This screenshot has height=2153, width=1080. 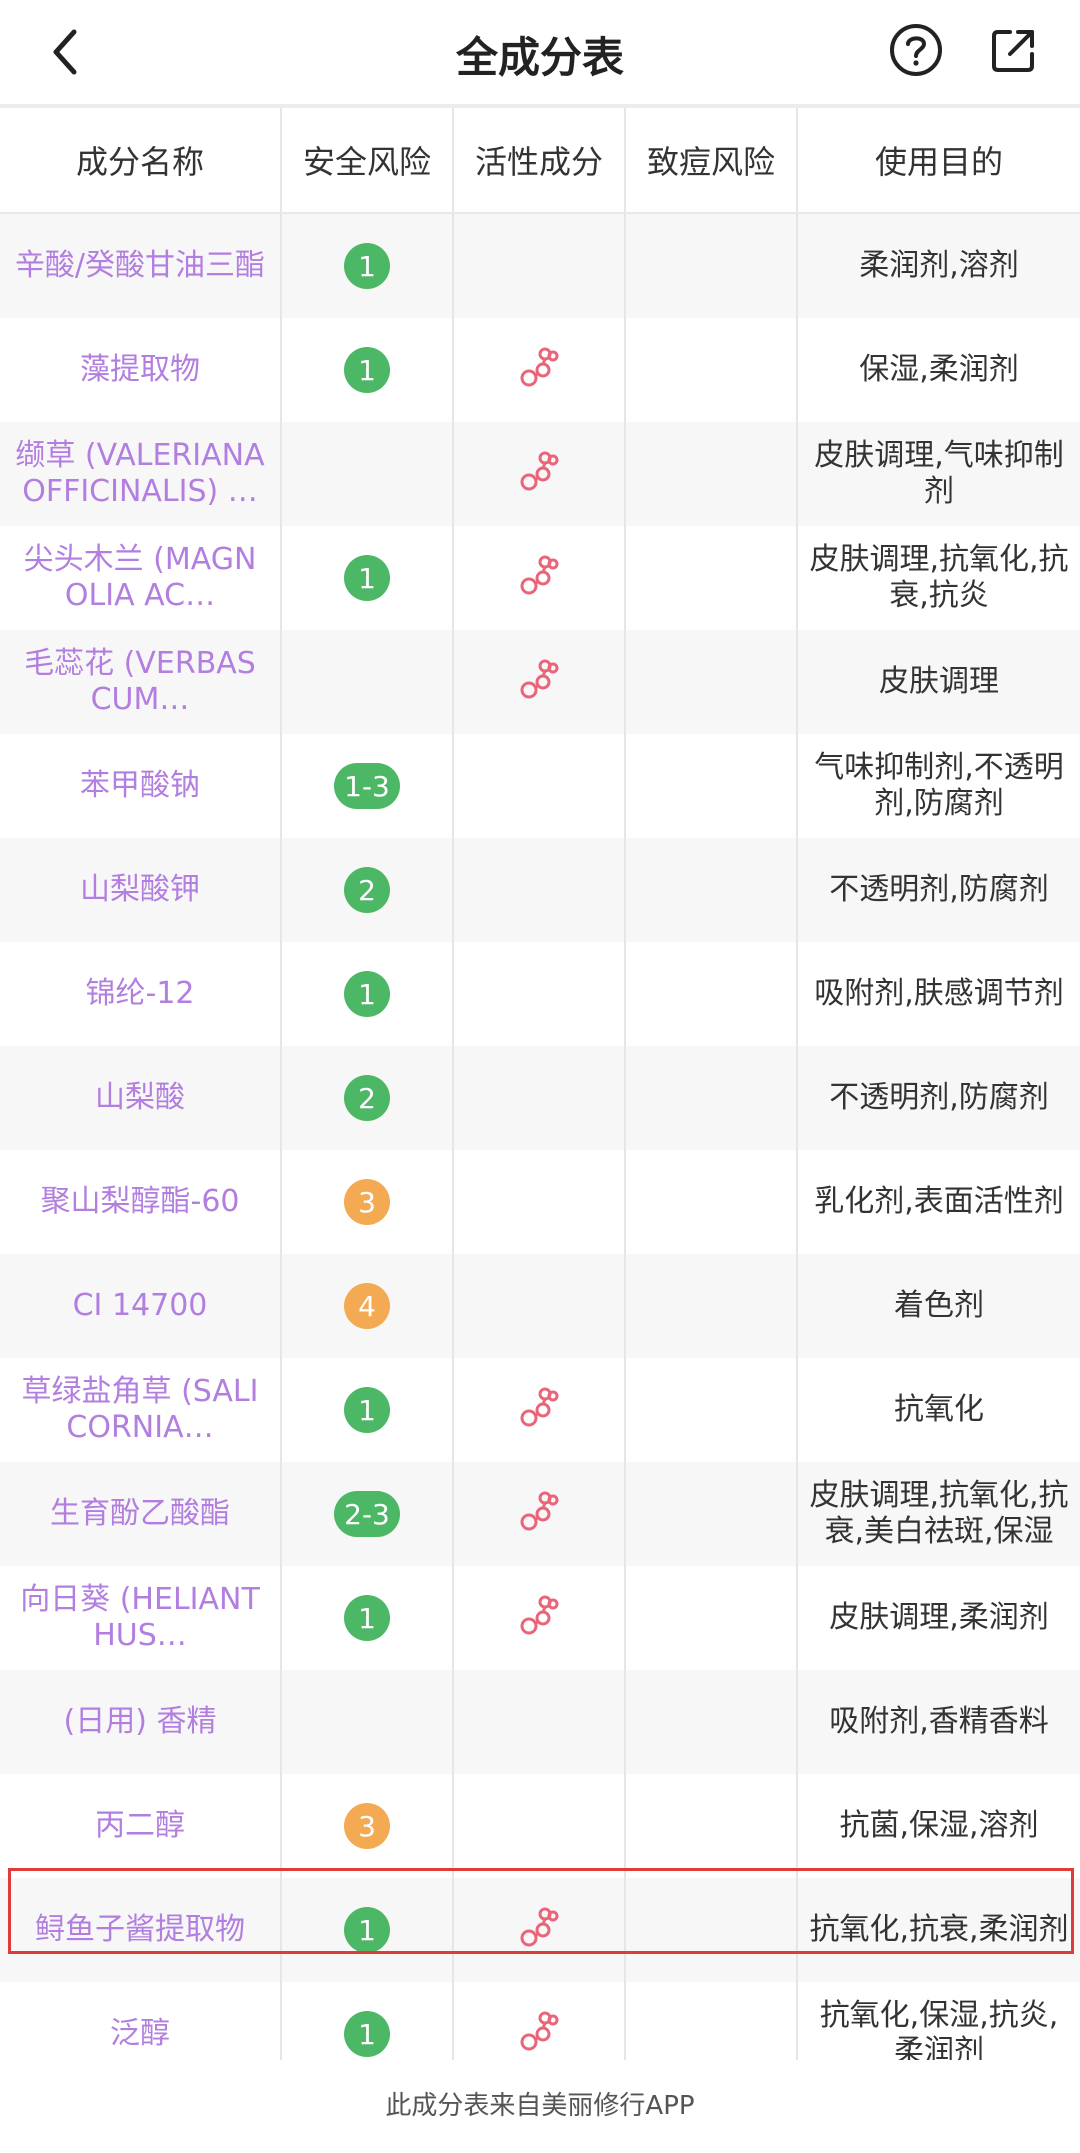 I want to click on purpose-cell: 皮肤调理,抗氧化,抗衰,抗炎, so click(x=939, y=578).